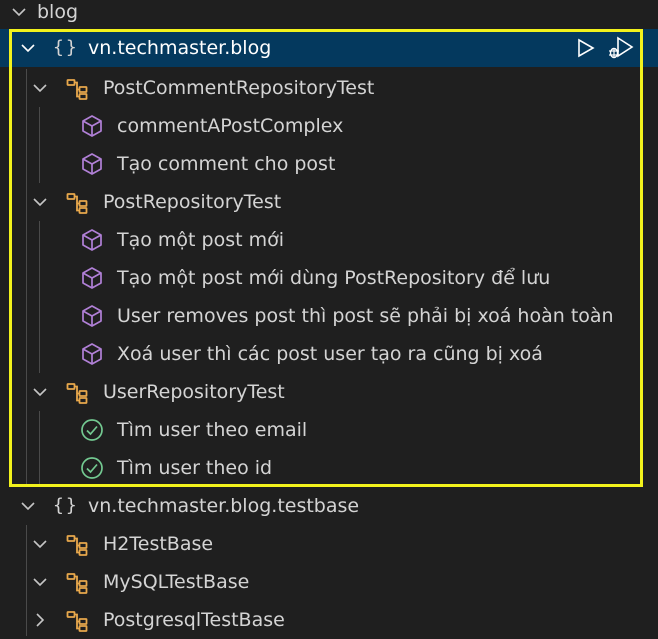 Image resolution: width=658 pixels, height=639 pixels. What do you see at coordinates (329, 582) in the screenshot?
I see `tree-item-class-mysqltestbase: MySQLTestBase` at bounding box center [329, 582].